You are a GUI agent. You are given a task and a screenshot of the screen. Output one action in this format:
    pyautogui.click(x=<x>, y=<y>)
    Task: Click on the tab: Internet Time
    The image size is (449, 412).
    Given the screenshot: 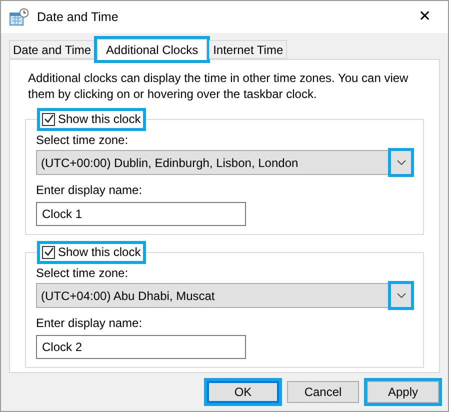 What is the action you would take?
    pyautogui.click(x=248, y=49)
    